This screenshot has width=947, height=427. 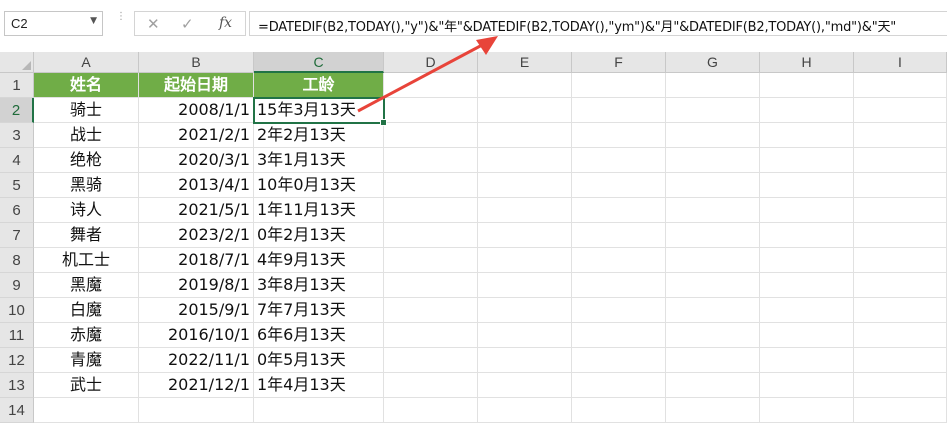 I want to click on row-header-1: 1, so click(x=17, y=85).